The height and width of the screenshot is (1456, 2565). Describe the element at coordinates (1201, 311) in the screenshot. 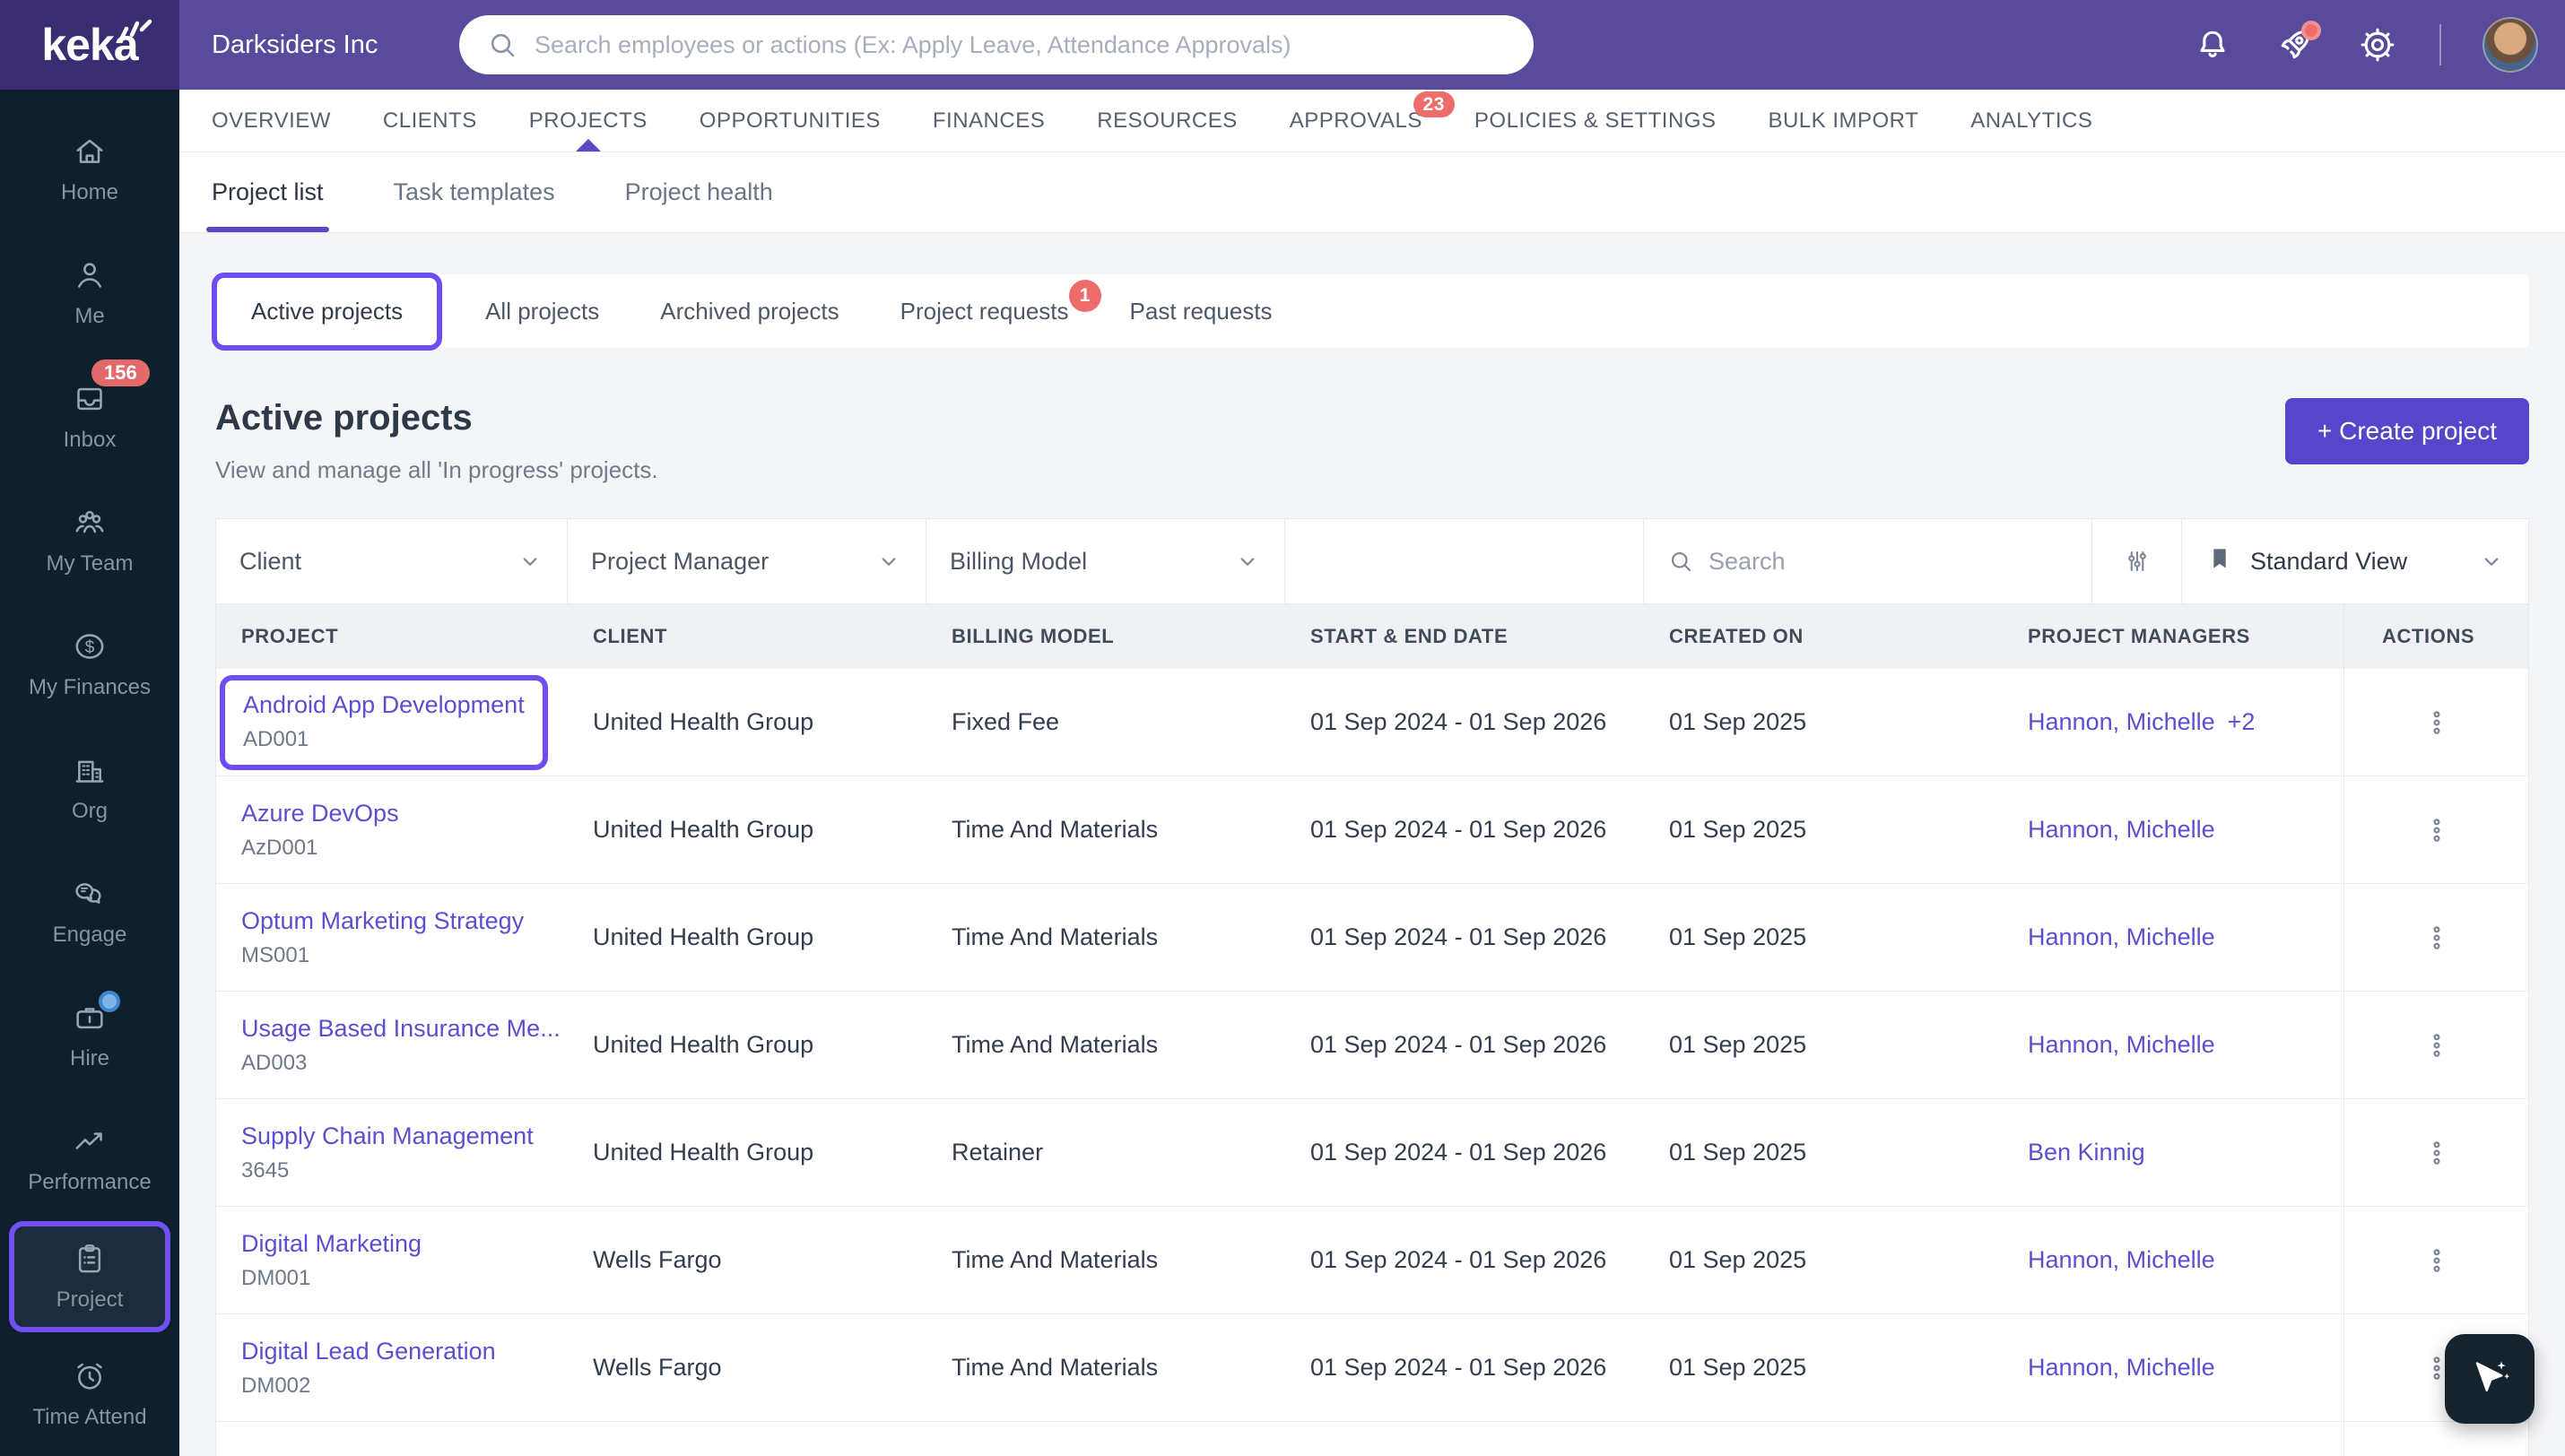

I see `view-tab-past-requests: Past requests` at that location.